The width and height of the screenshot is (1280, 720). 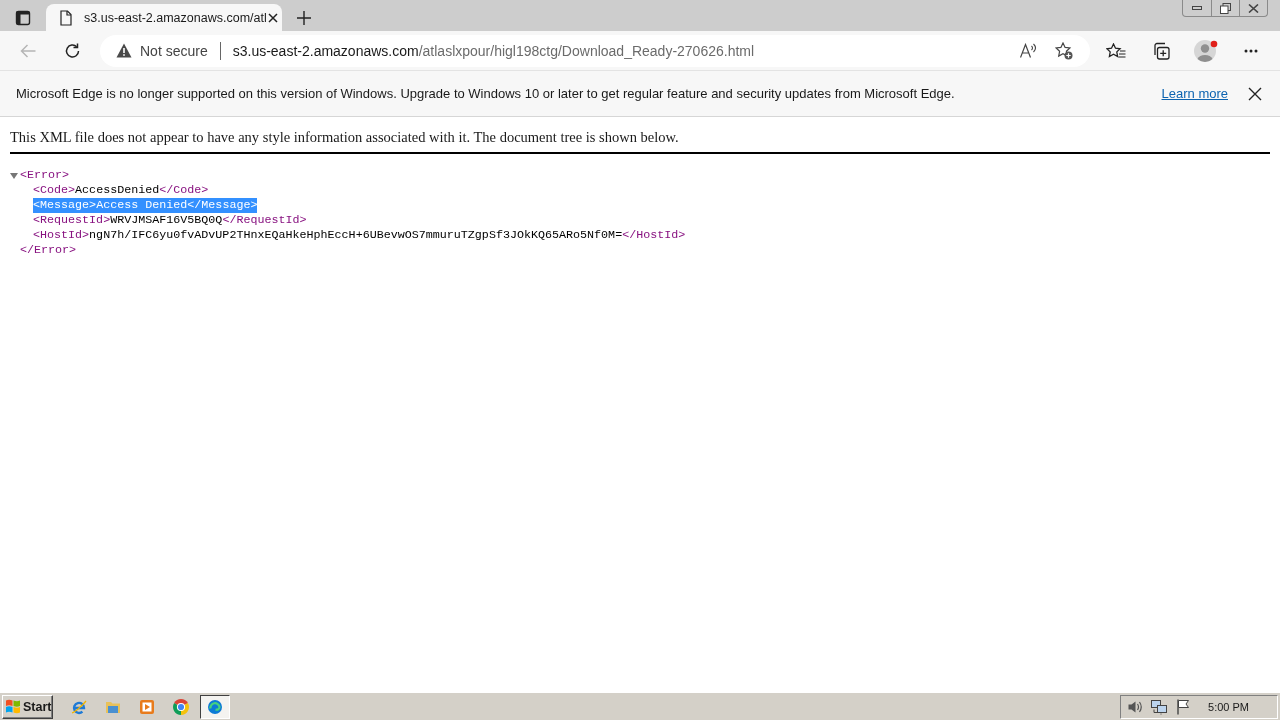 What do you see at coordinates (66, 17) in the screenshot?
I see `document-icon` at bounding box center [66, 17].